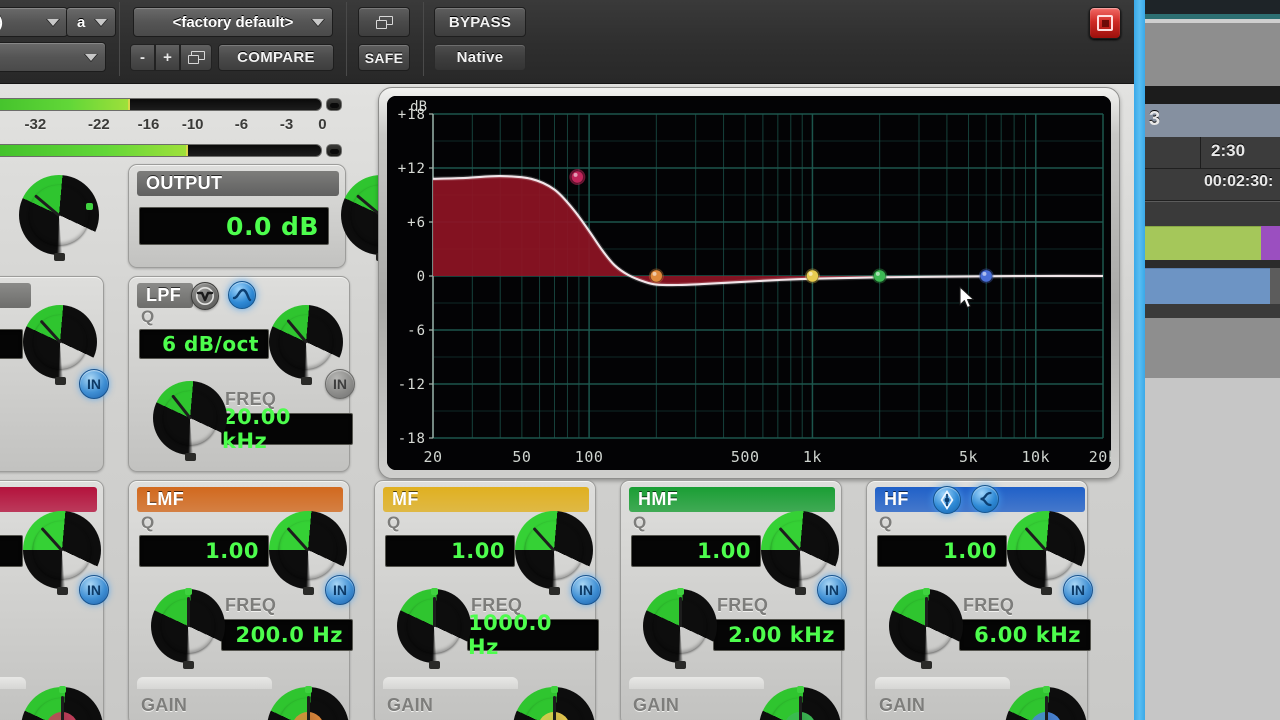 The image size is (1280, 720). What do you see at coordinates (287, 429) in the screenshot?
I see `lpf-freq-display: 20.00 kHz` at bounding box center [287, 429].